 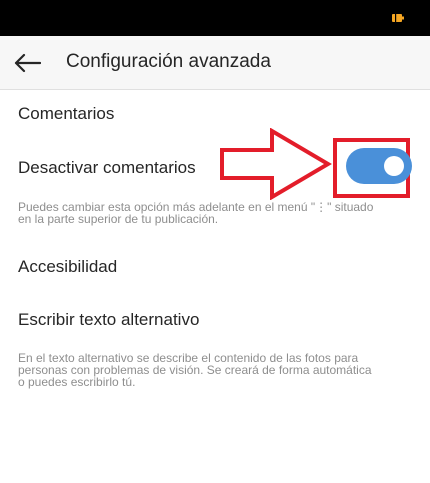 I want to click on disable-comments-label: Desactivar comentarios, so click(x=107, y=167).